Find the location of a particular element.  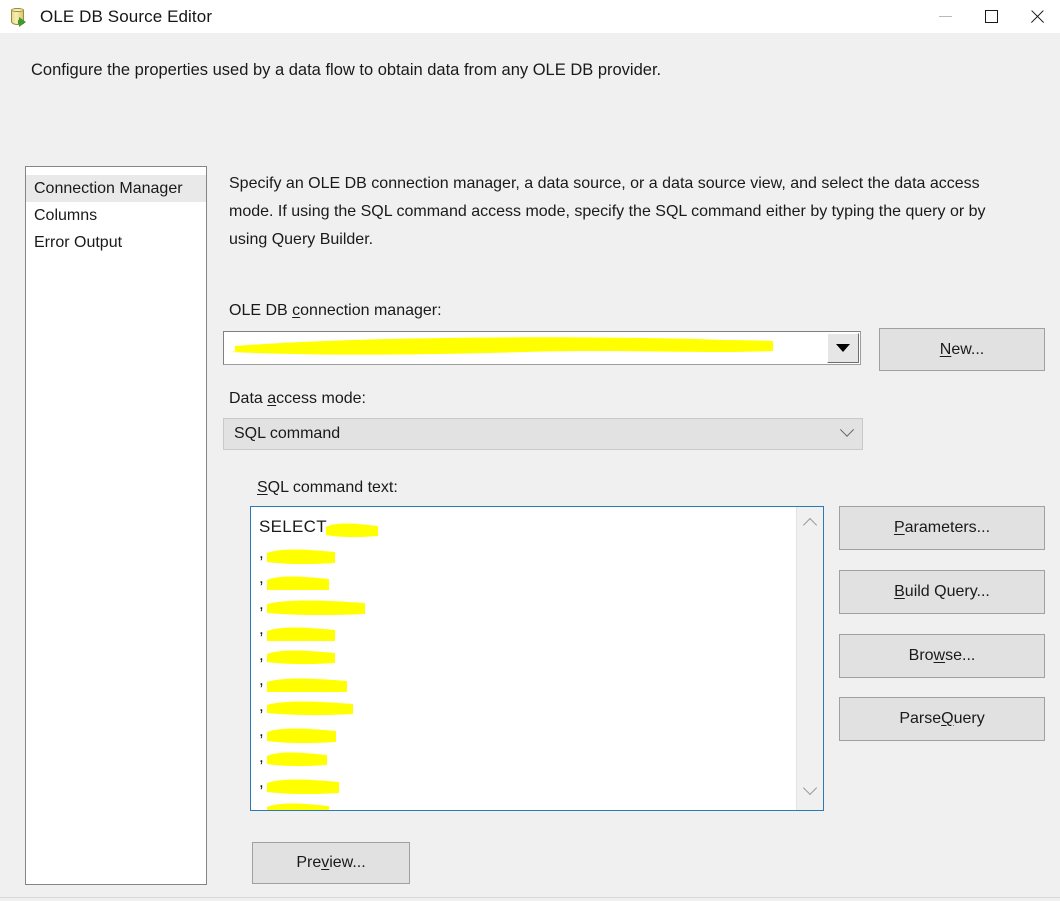

data-access-mode-label: Data access mode: is located at coordinates (297, 398).